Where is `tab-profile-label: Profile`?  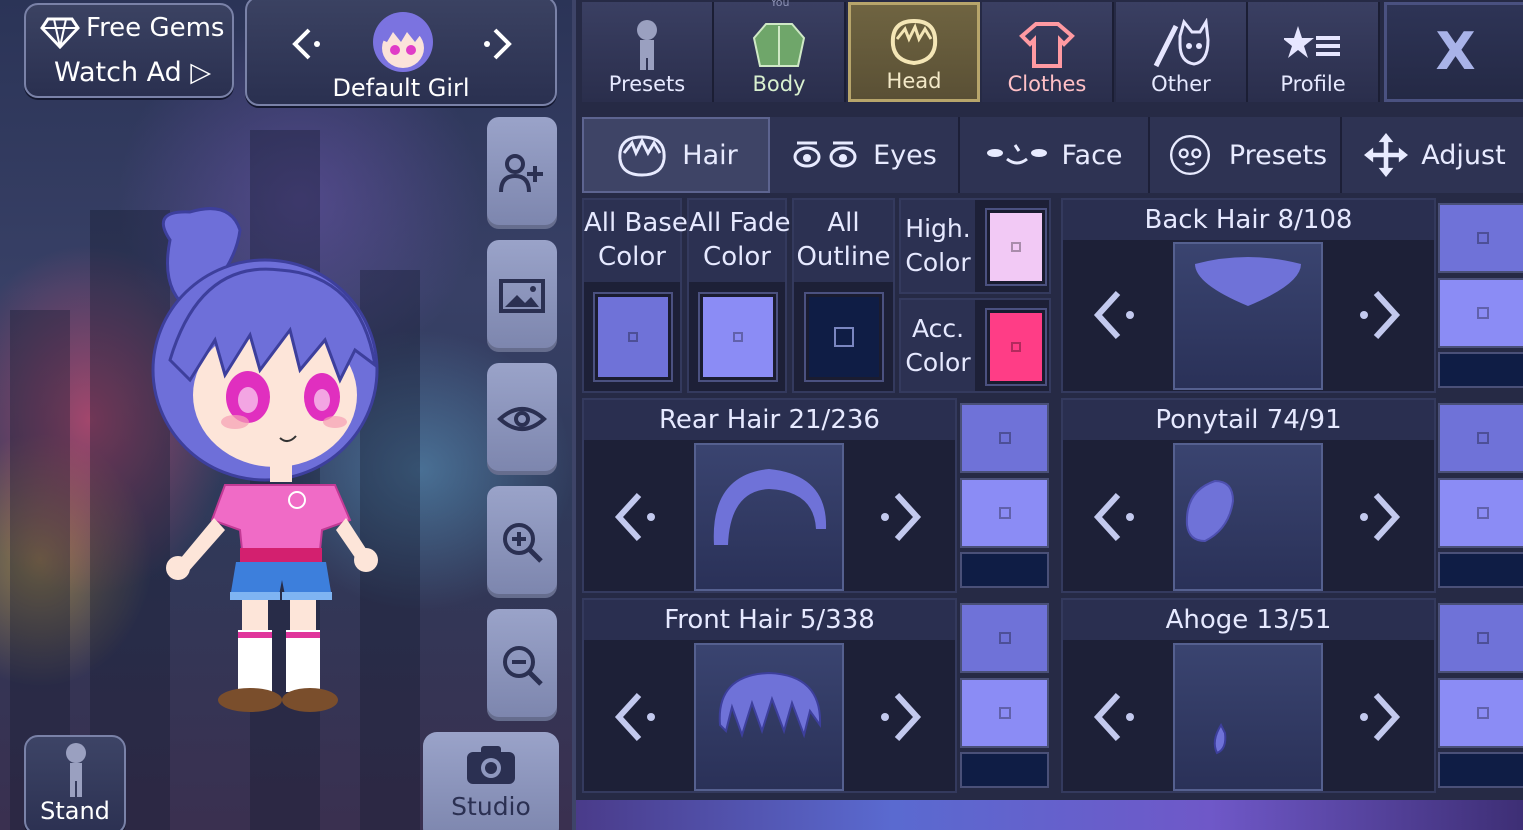 tab-profile-label: Profile is located at coordinates (1313, 84).